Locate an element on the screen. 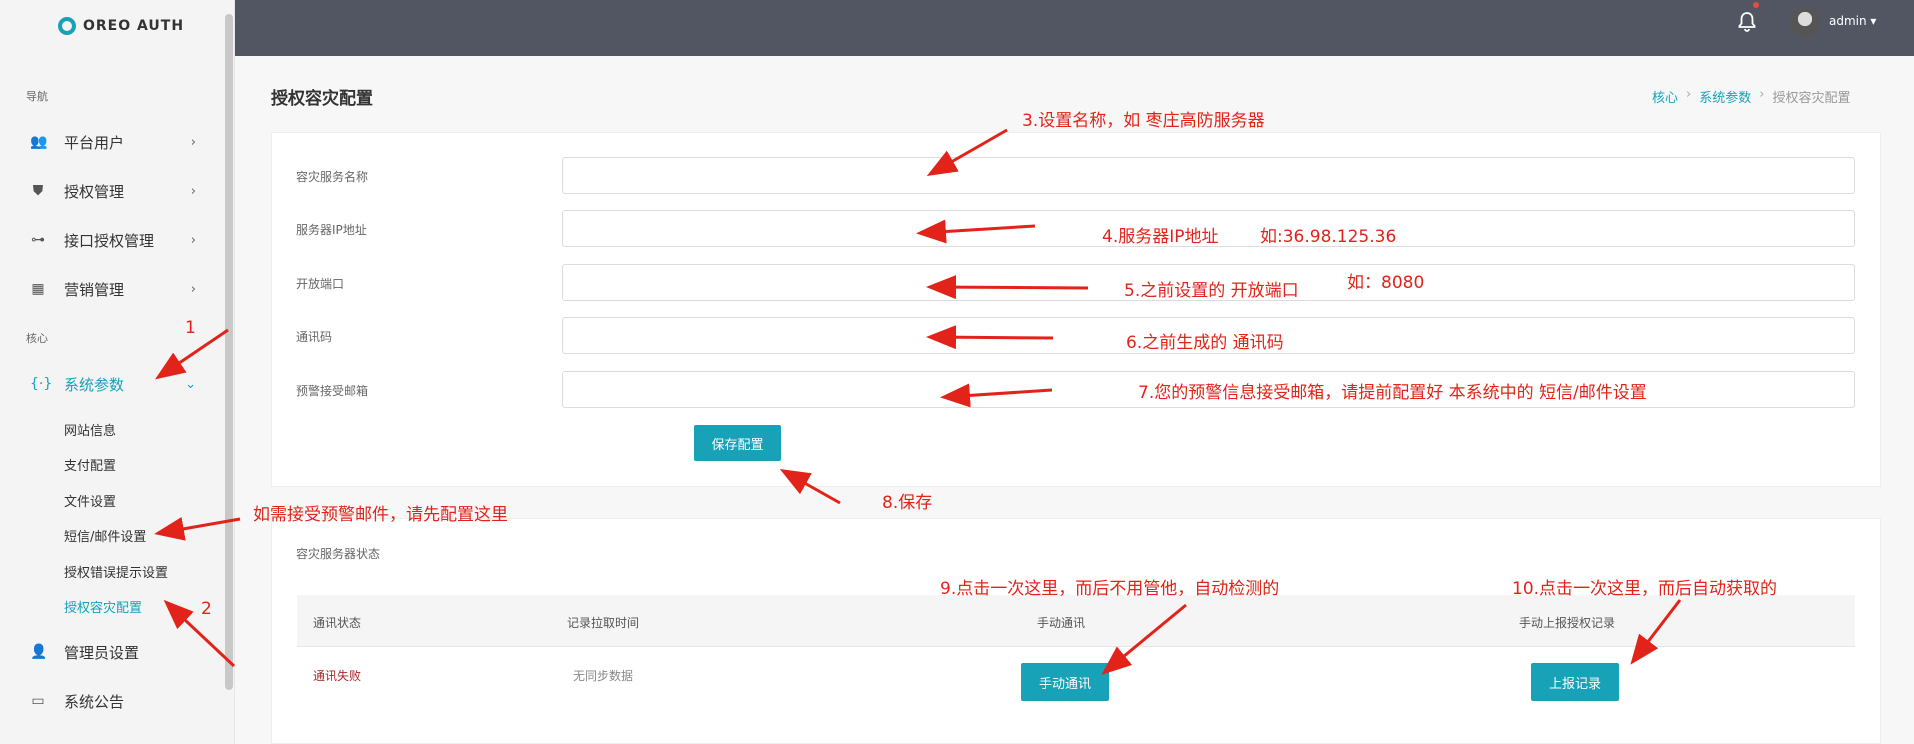 This screenshot has width=1914, height=744. subnav-site-info: 网站信息 is located at coordinates (90, 429).